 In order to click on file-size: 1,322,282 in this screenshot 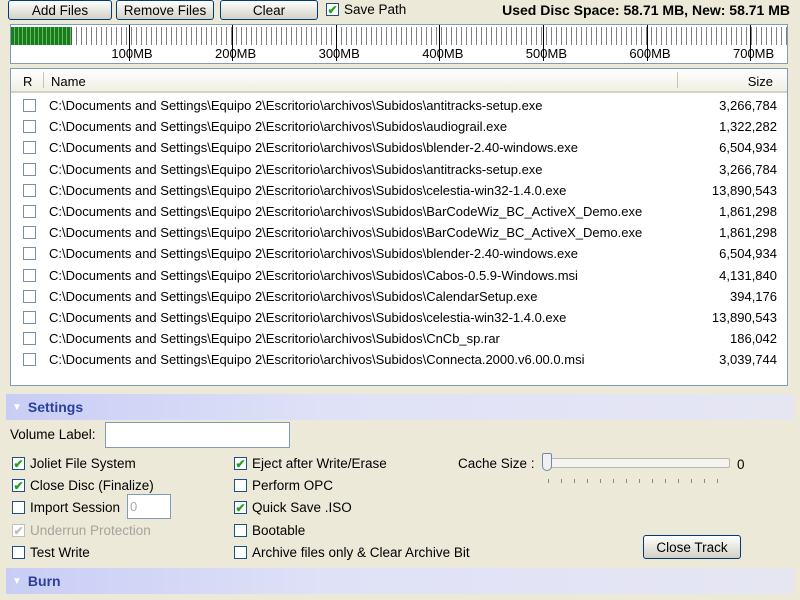, I will do `click(748, 127)`.